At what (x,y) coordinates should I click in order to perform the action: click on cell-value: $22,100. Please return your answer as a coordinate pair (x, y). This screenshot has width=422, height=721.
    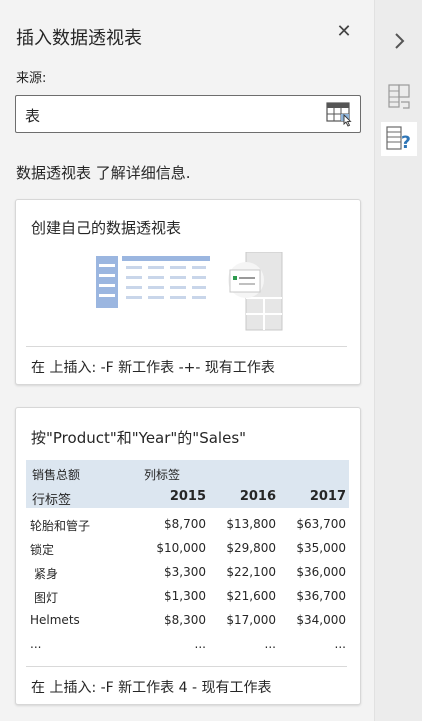
    Looking at the image, I should click on (251, 572).